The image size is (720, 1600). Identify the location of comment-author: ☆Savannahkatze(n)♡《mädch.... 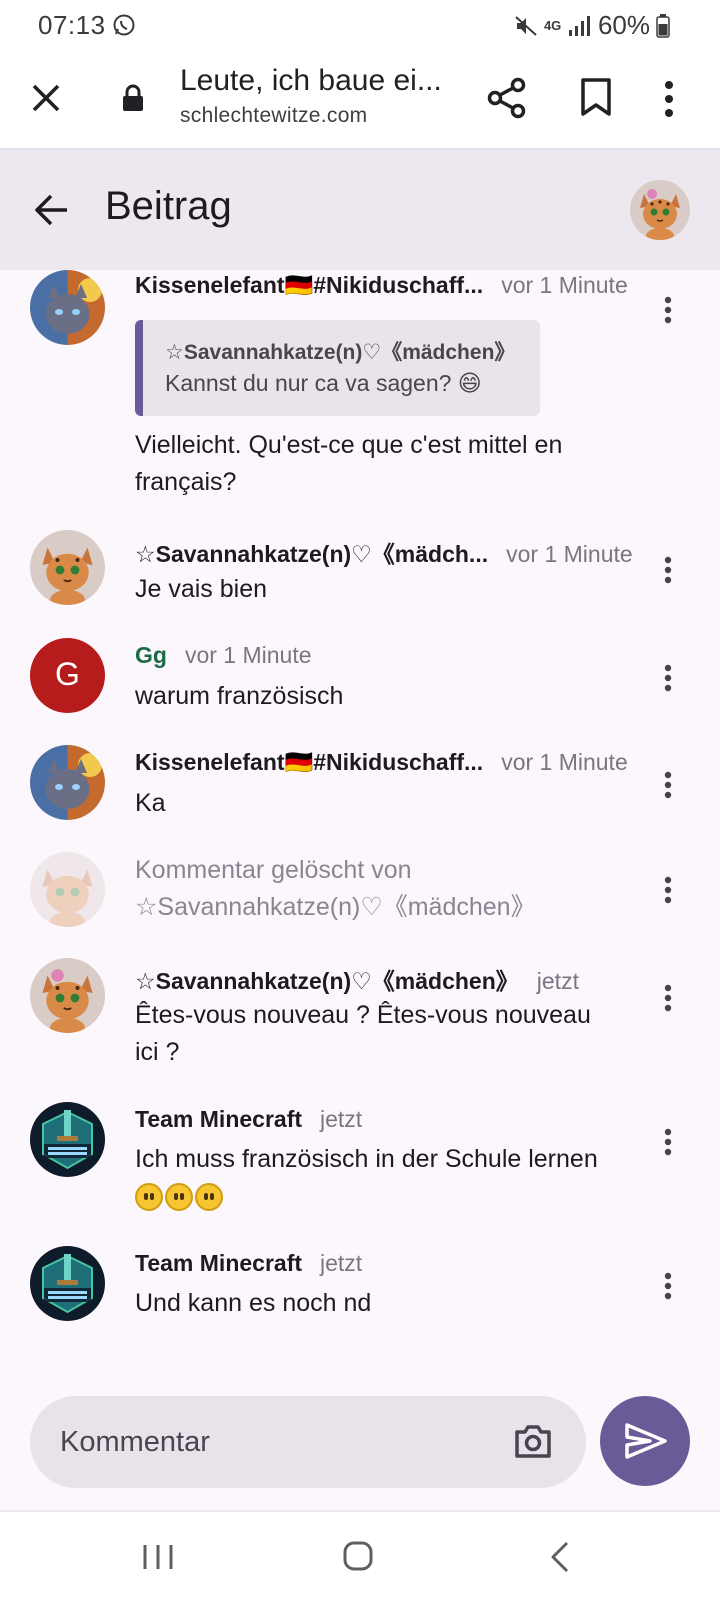
(311, 552).